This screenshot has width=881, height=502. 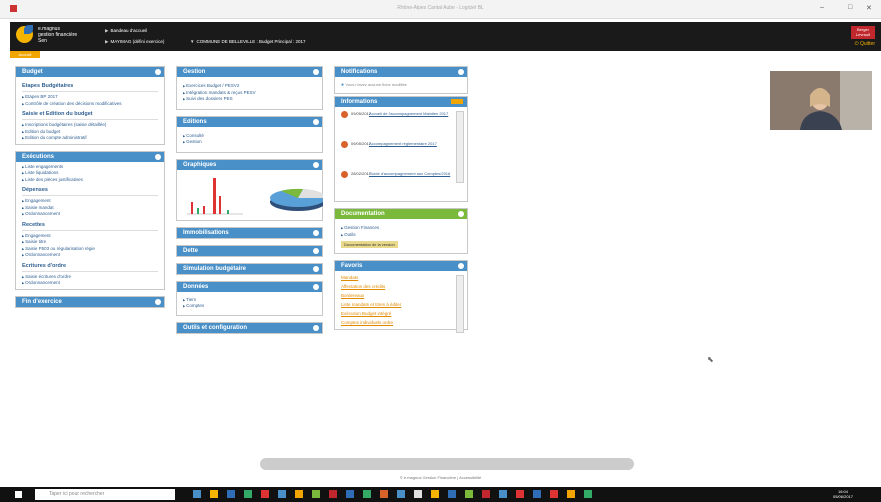 What do you see at coordinates (856, 44) in the screenshot?
I see `power-icon: ⏻` at bounding box center [856, 44].